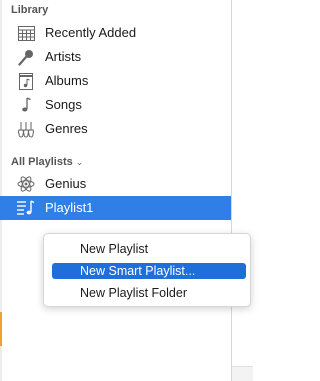  Describe the element at coordinates (26, 57) in the screenshot. I see `microphone-icon` at that location.